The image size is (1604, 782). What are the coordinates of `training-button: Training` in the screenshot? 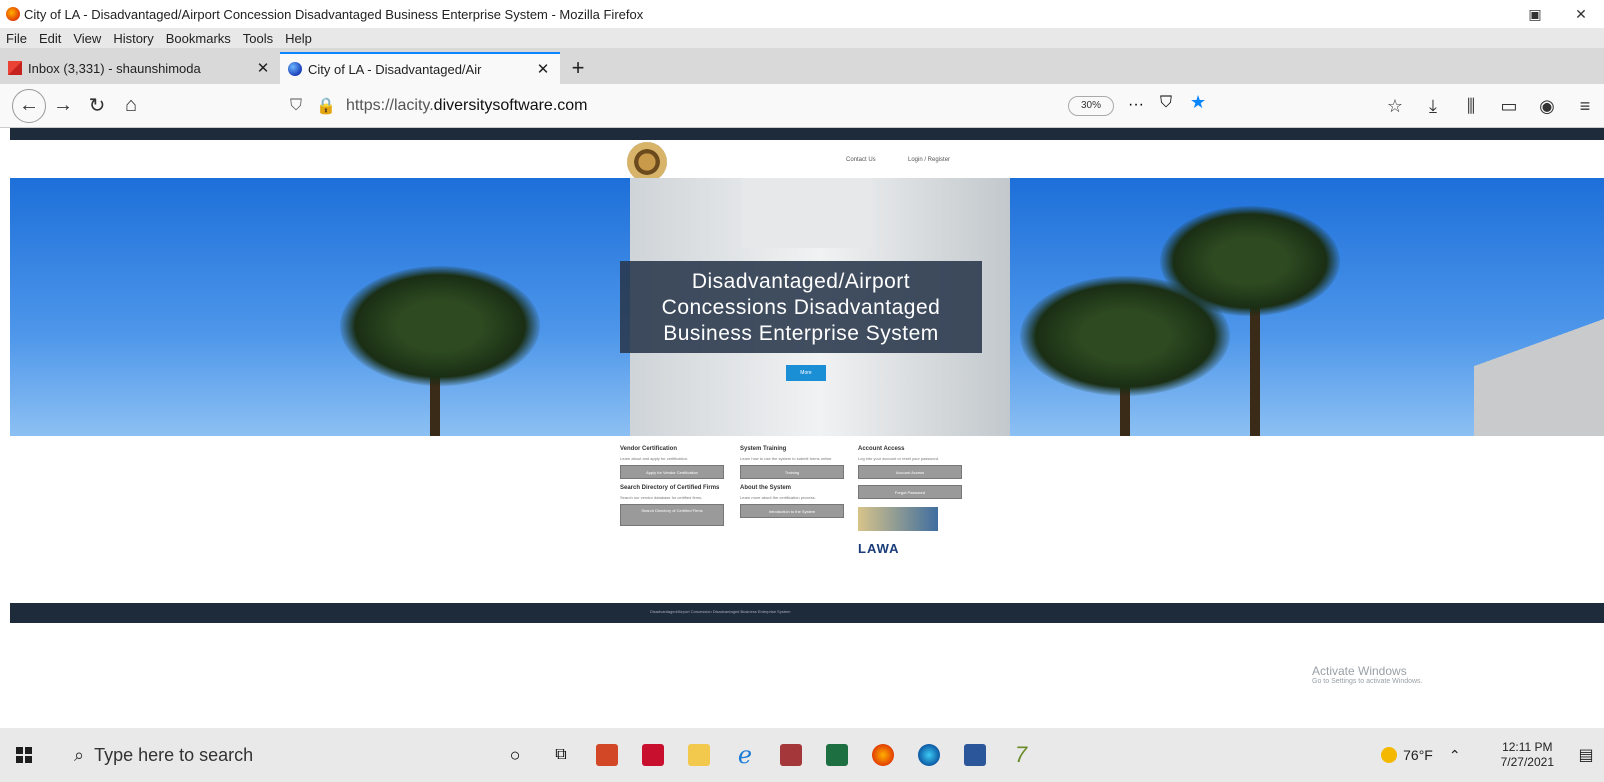 It's located at (792, 472).